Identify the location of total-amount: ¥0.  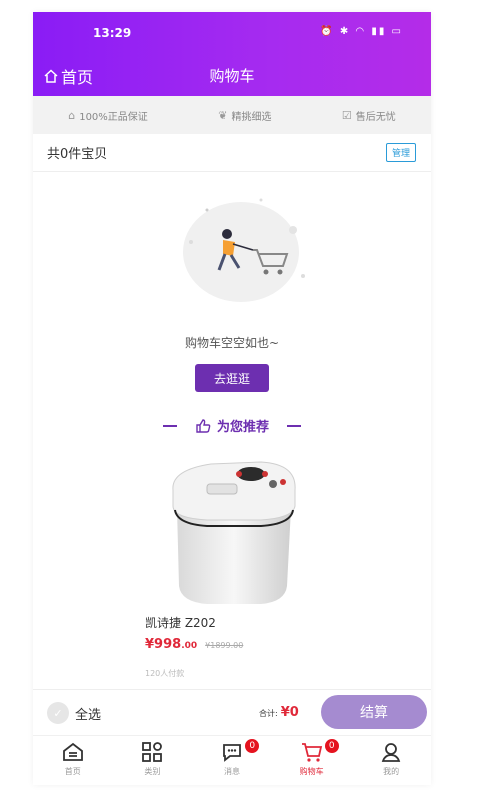
(289, 712).